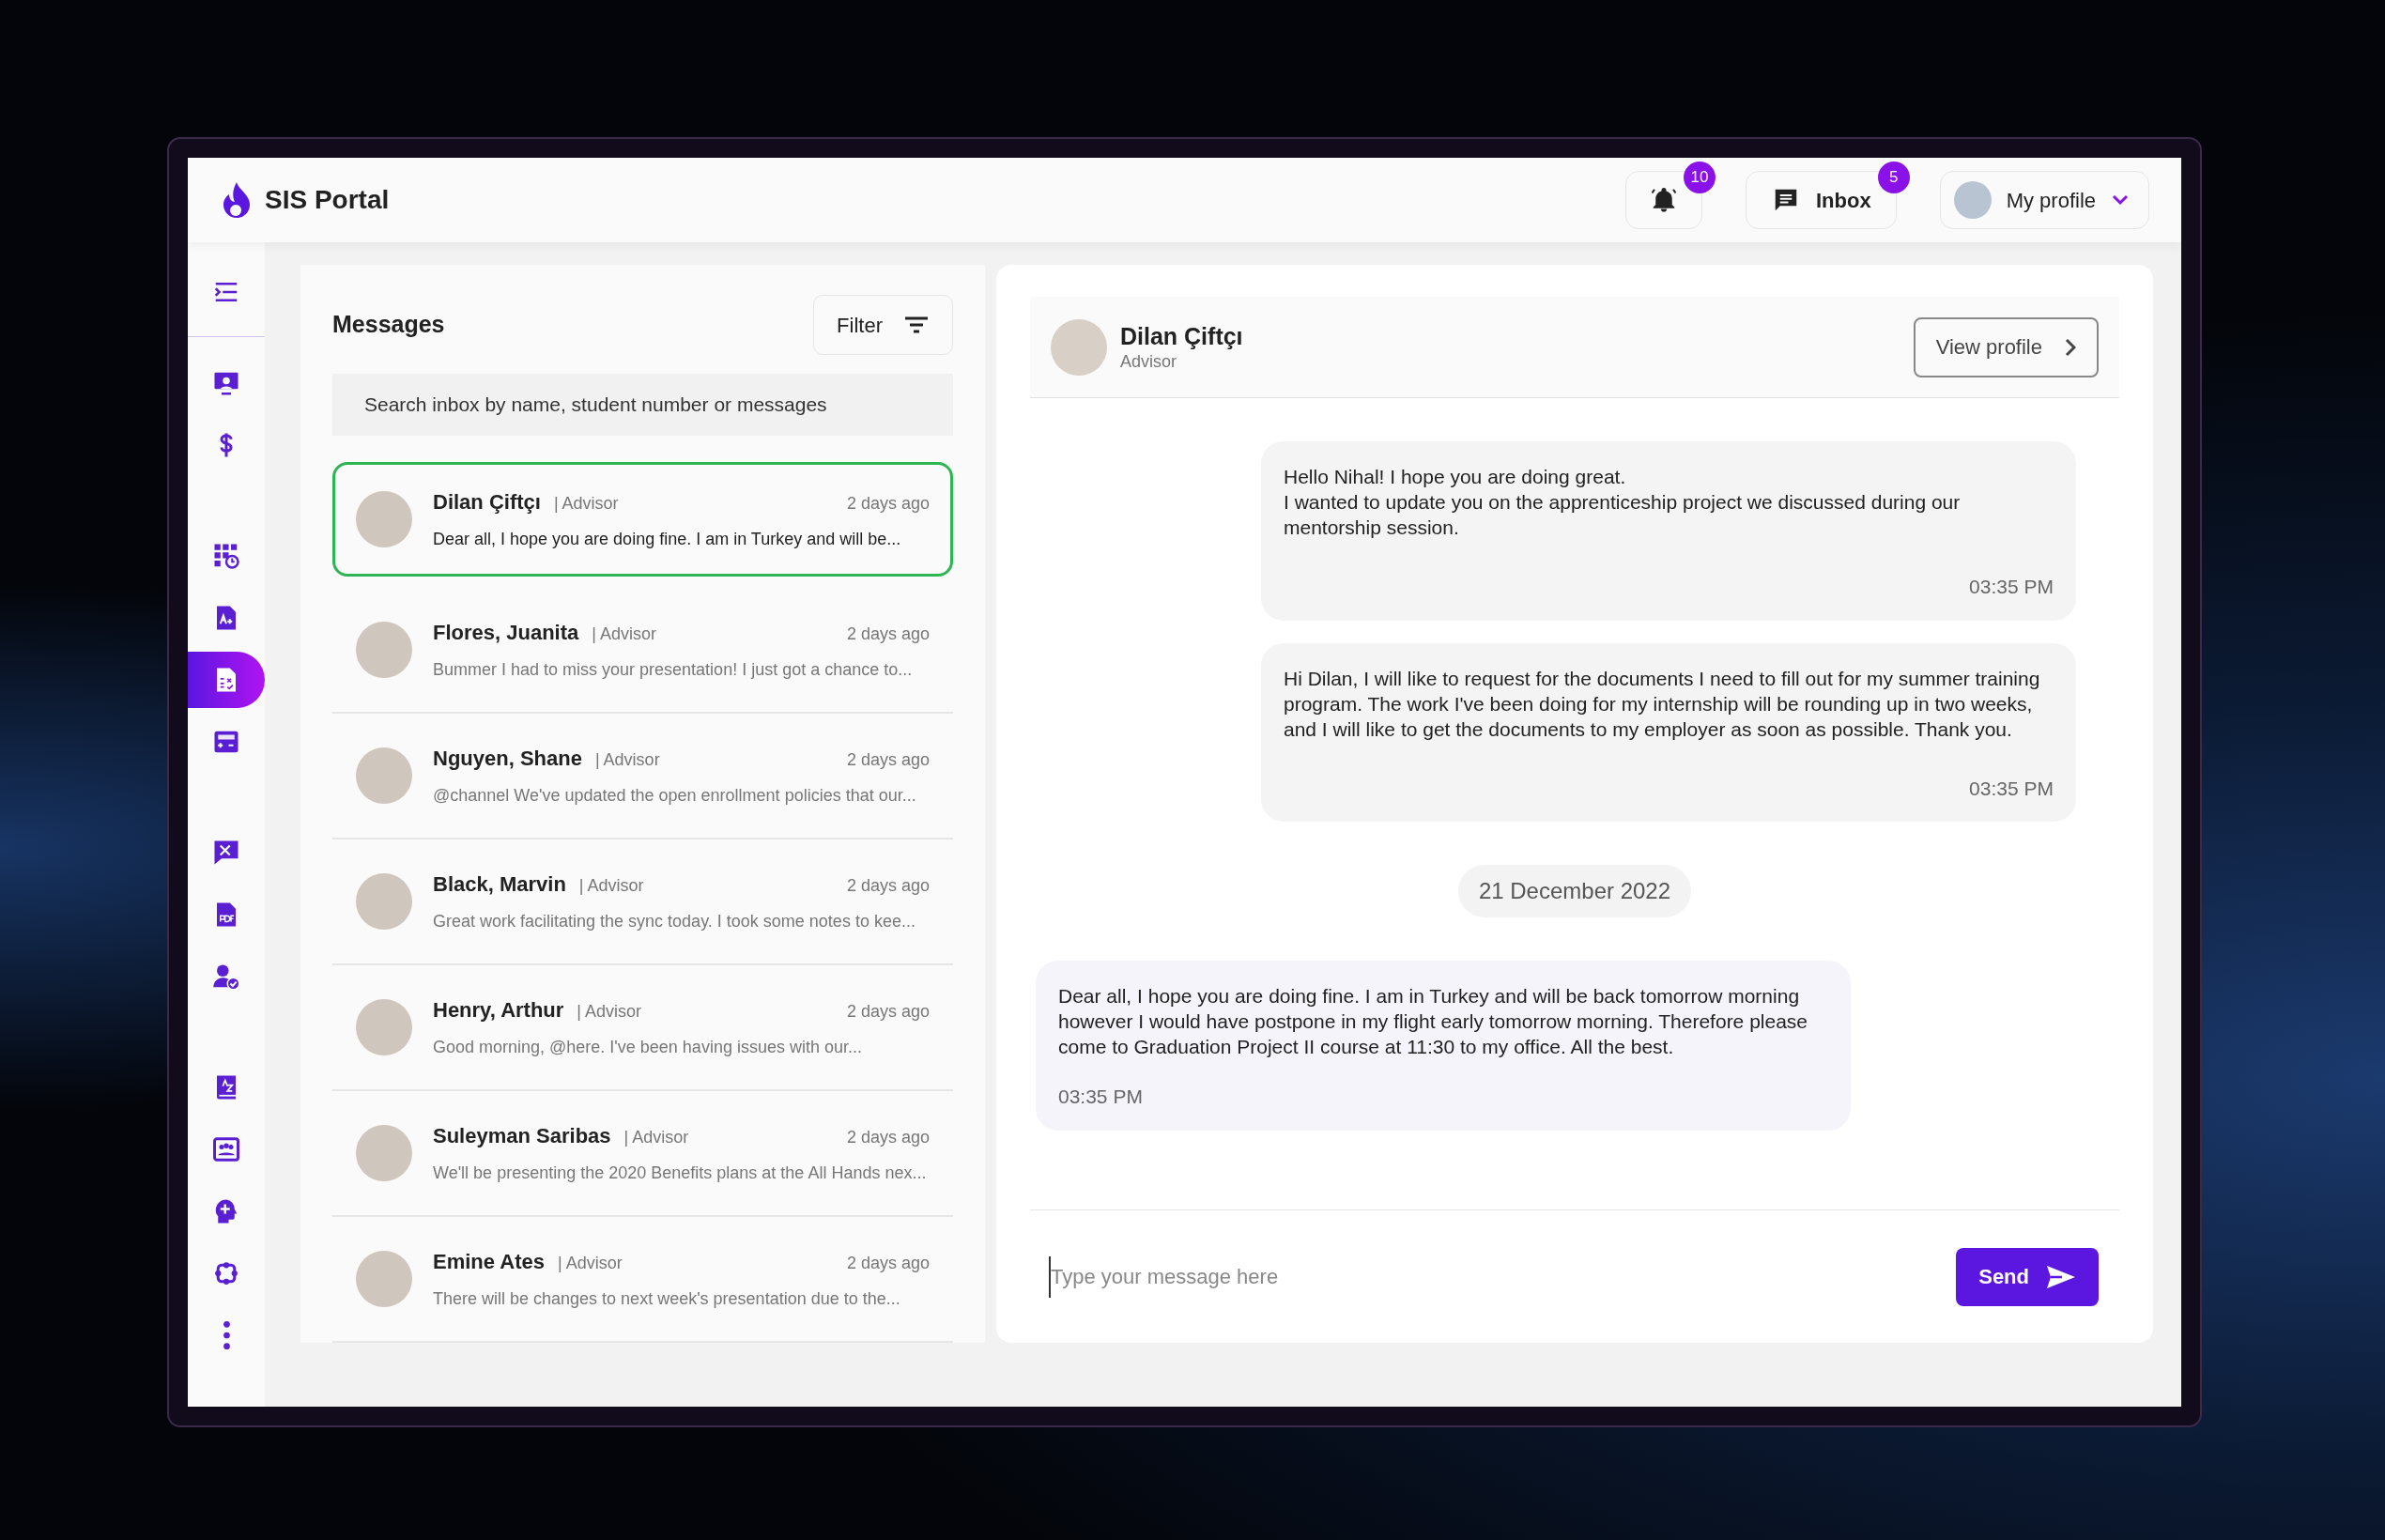 The width and height of the screenshot is (2385, 1540). I want to click on sidebar-item, so click(226, 680).